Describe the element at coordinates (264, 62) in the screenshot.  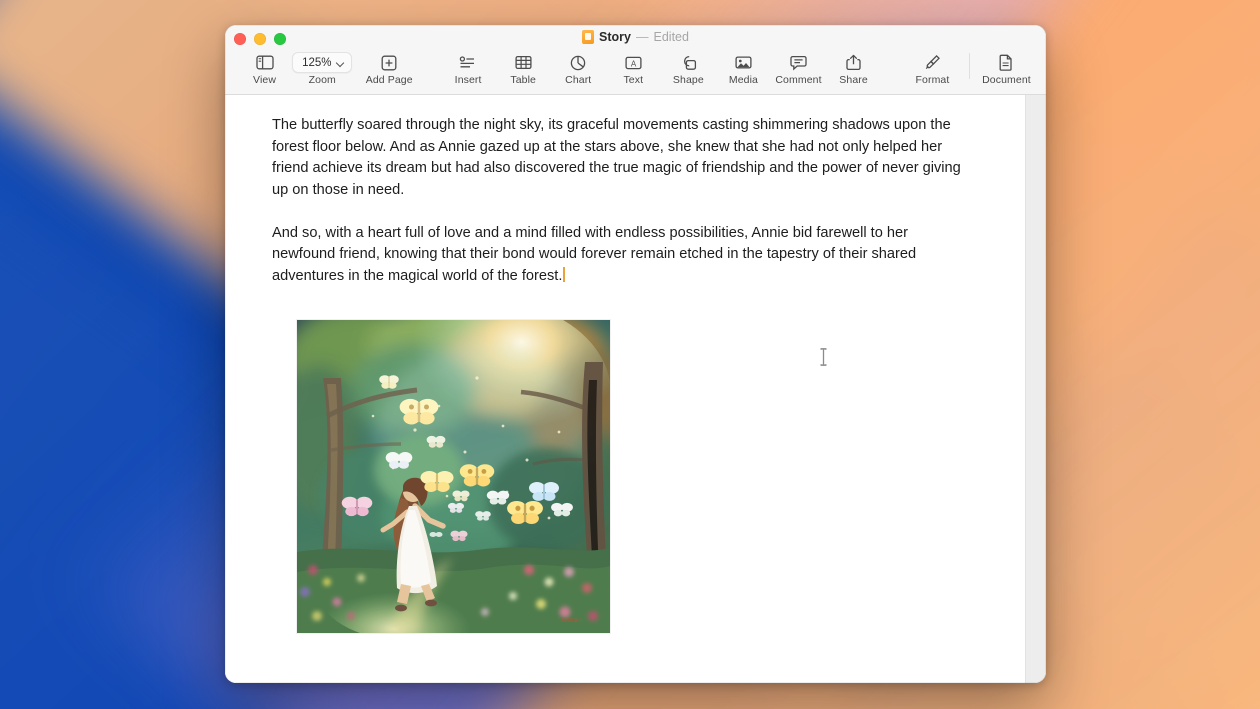
I see `sidebar-panel-icon` at that location.